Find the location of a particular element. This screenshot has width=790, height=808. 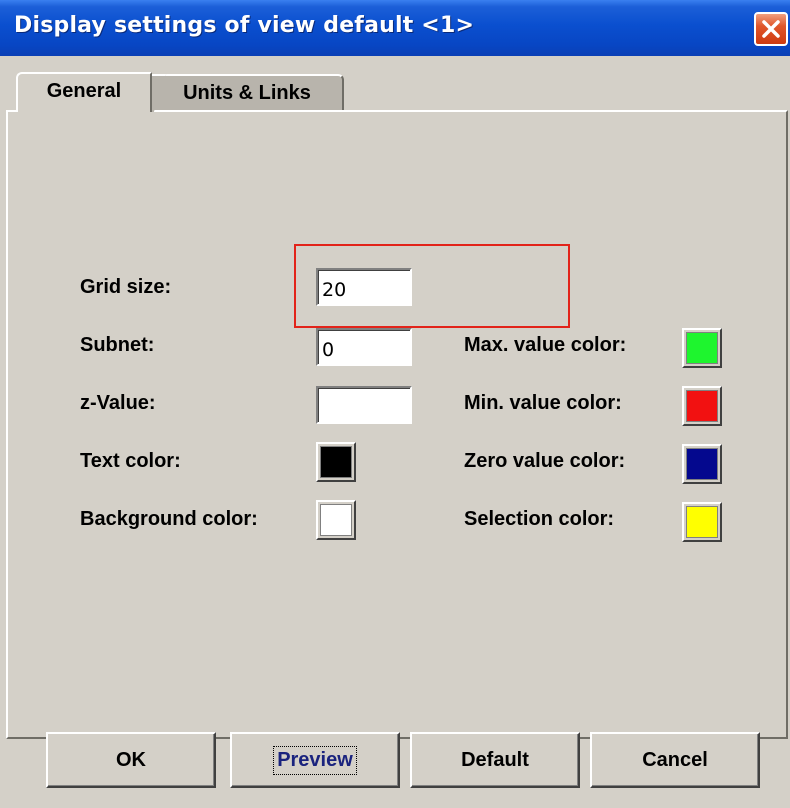

preview-button-label: Preview is located at coordinates (315, 760).